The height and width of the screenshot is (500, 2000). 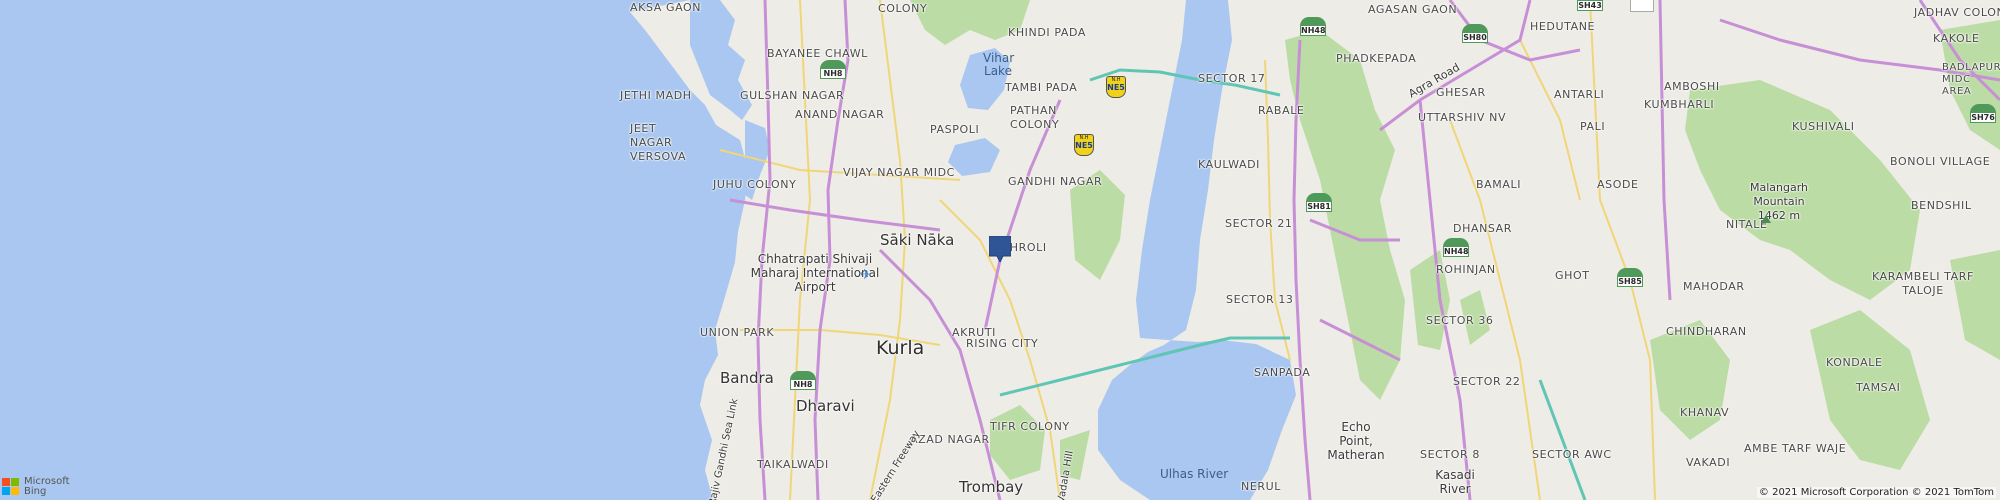 I want to click on area-label: HEDUTANE, so click(x=1563, y=26).